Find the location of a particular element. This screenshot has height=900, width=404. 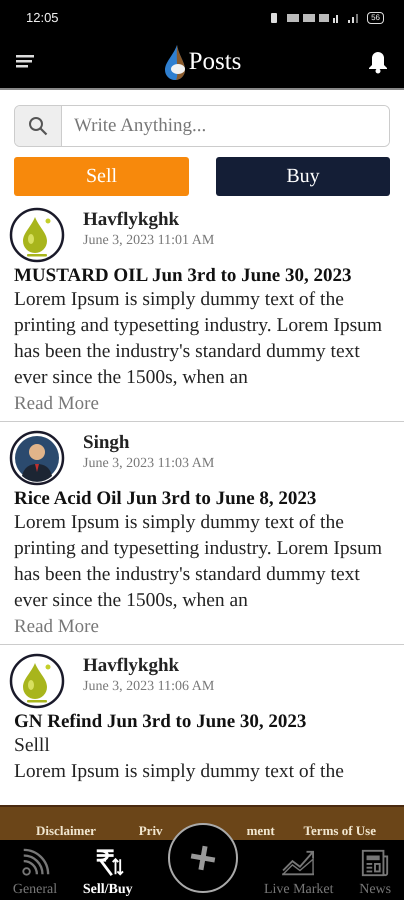

footer-link: Disclaimer is located at coordinates (66, 831).